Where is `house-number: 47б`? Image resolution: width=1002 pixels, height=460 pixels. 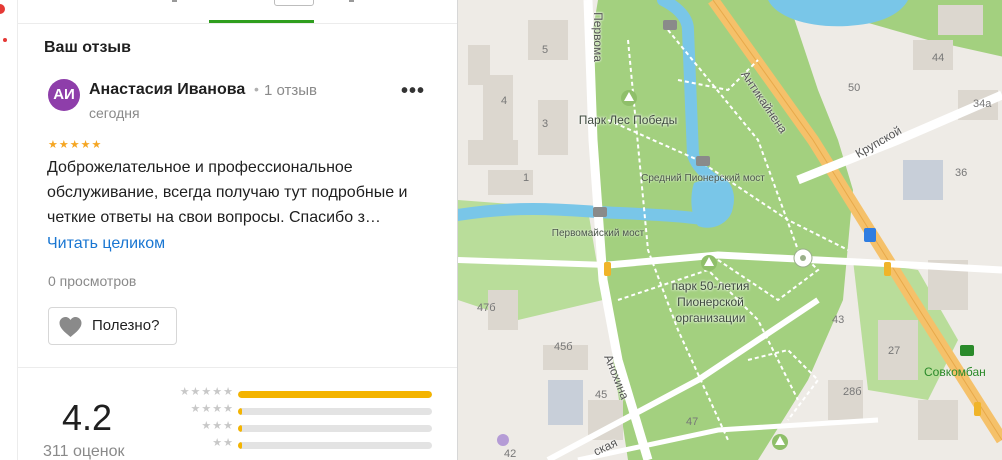
house-number: 47б is located at coordinates (486, 308).